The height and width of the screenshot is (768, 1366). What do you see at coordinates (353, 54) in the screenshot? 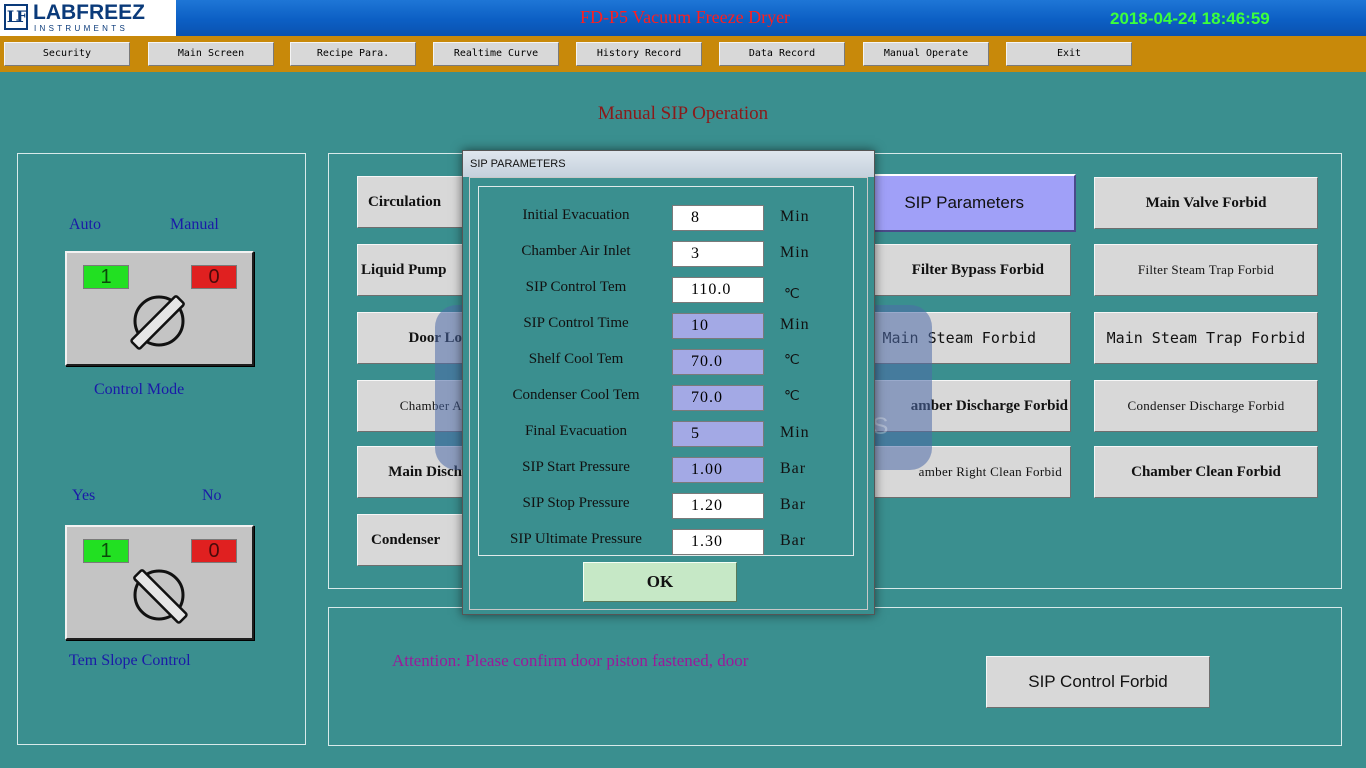
I see `nav-recipe-para-button: Recipe Para.` at bounding box center [353, 54].